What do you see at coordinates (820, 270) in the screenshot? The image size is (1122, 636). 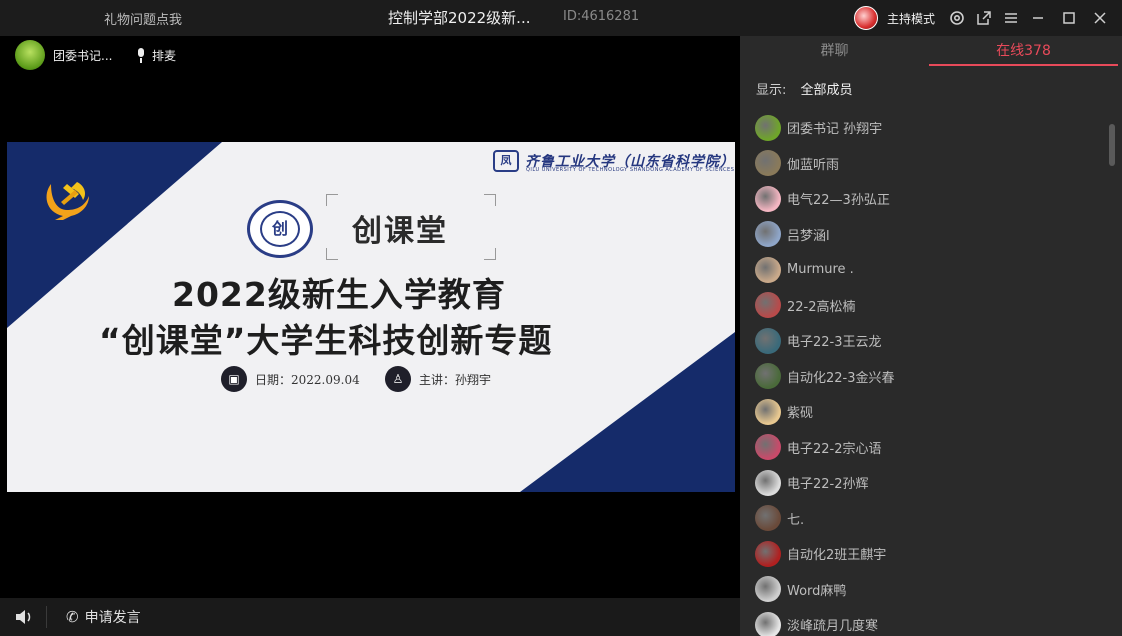 I see `member-name: Murmure .` at bounding box center [820, 270].